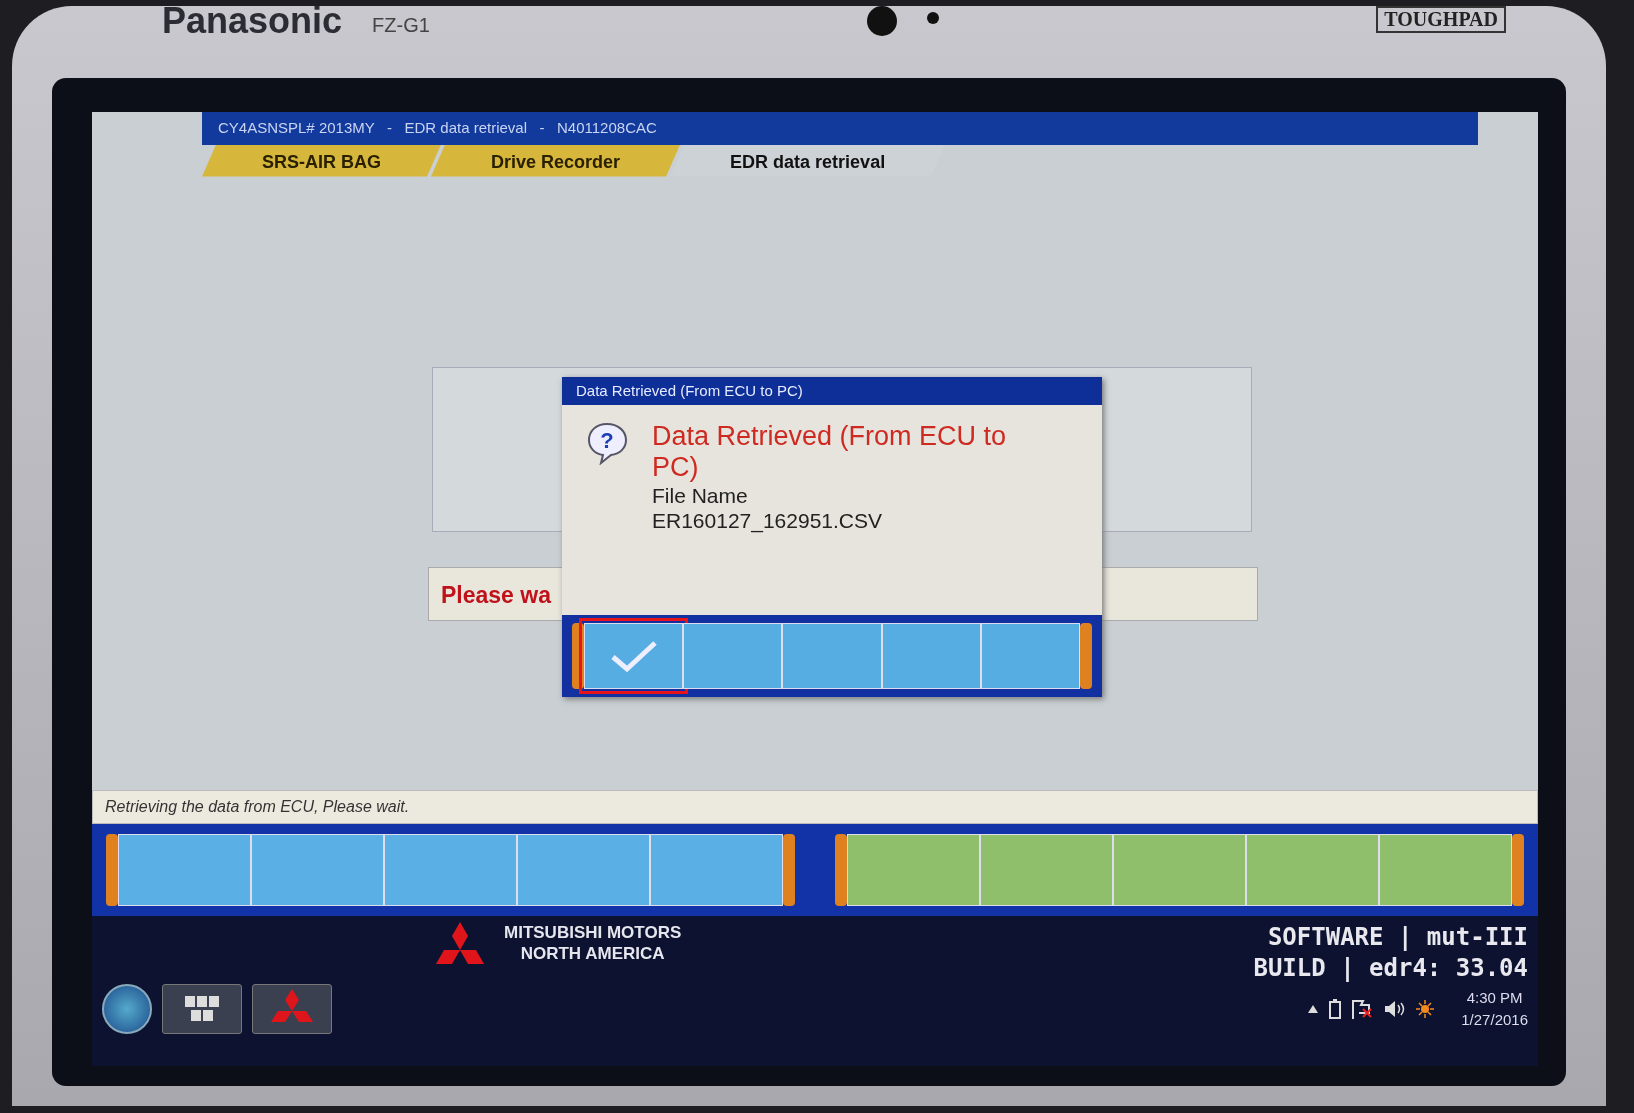  Describe the element at coordinates (127, 1009) in the screenshot. I see `start-button` at that location.